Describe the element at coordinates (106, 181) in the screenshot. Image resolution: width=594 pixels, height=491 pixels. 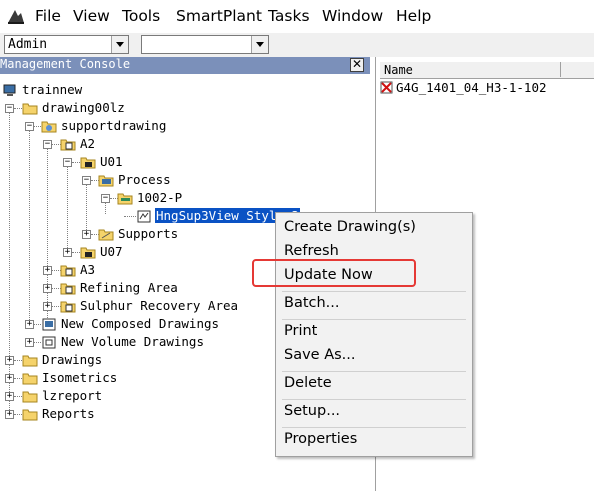
I see `process-folder-icon` at that location.